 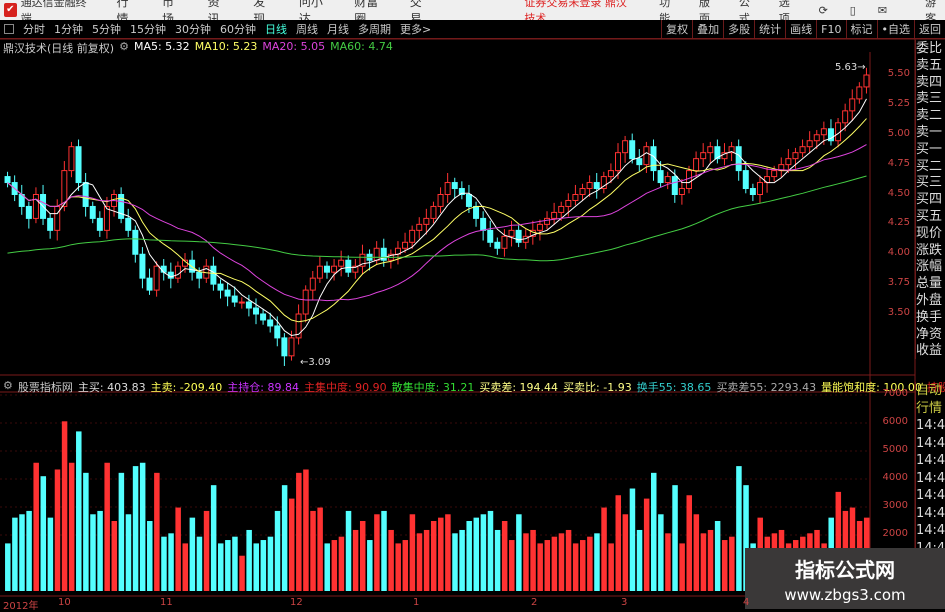 What do you see at coordinates (850, 67) in the screenshot?
I see `high-annotation: 5.63→` at bounding box center [850, 67].